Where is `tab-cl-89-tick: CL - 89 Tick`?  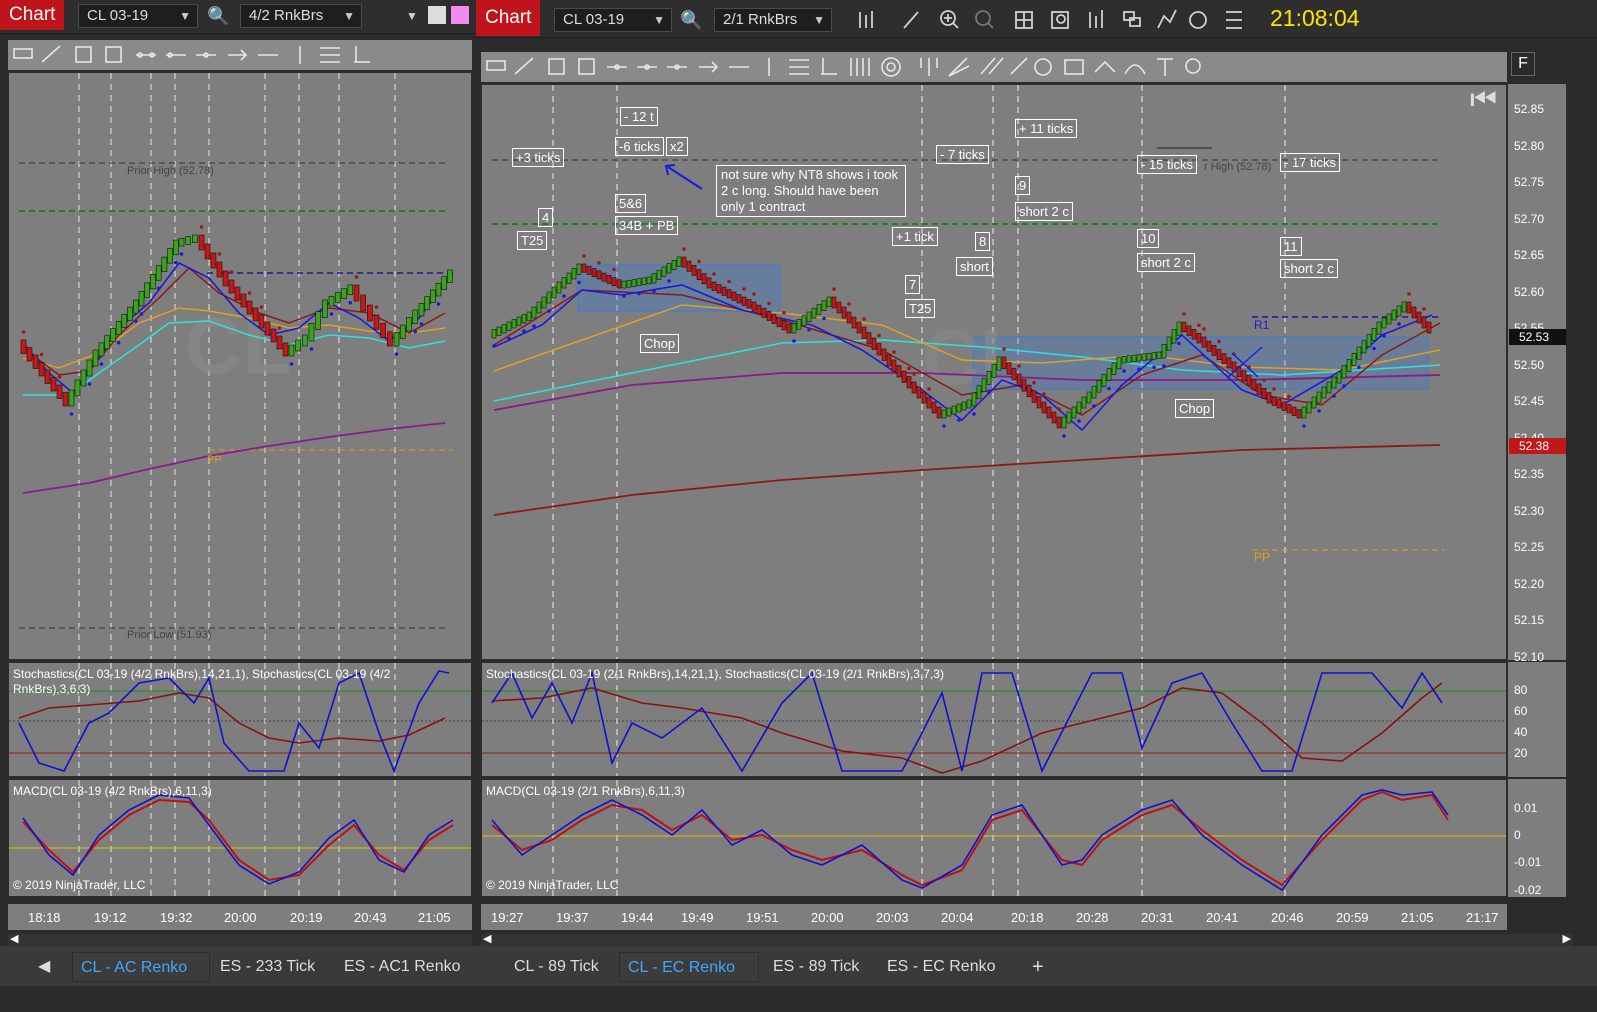
tab-cl-89-tick: CL - 89 Tick is located at coordinates (561, 967).